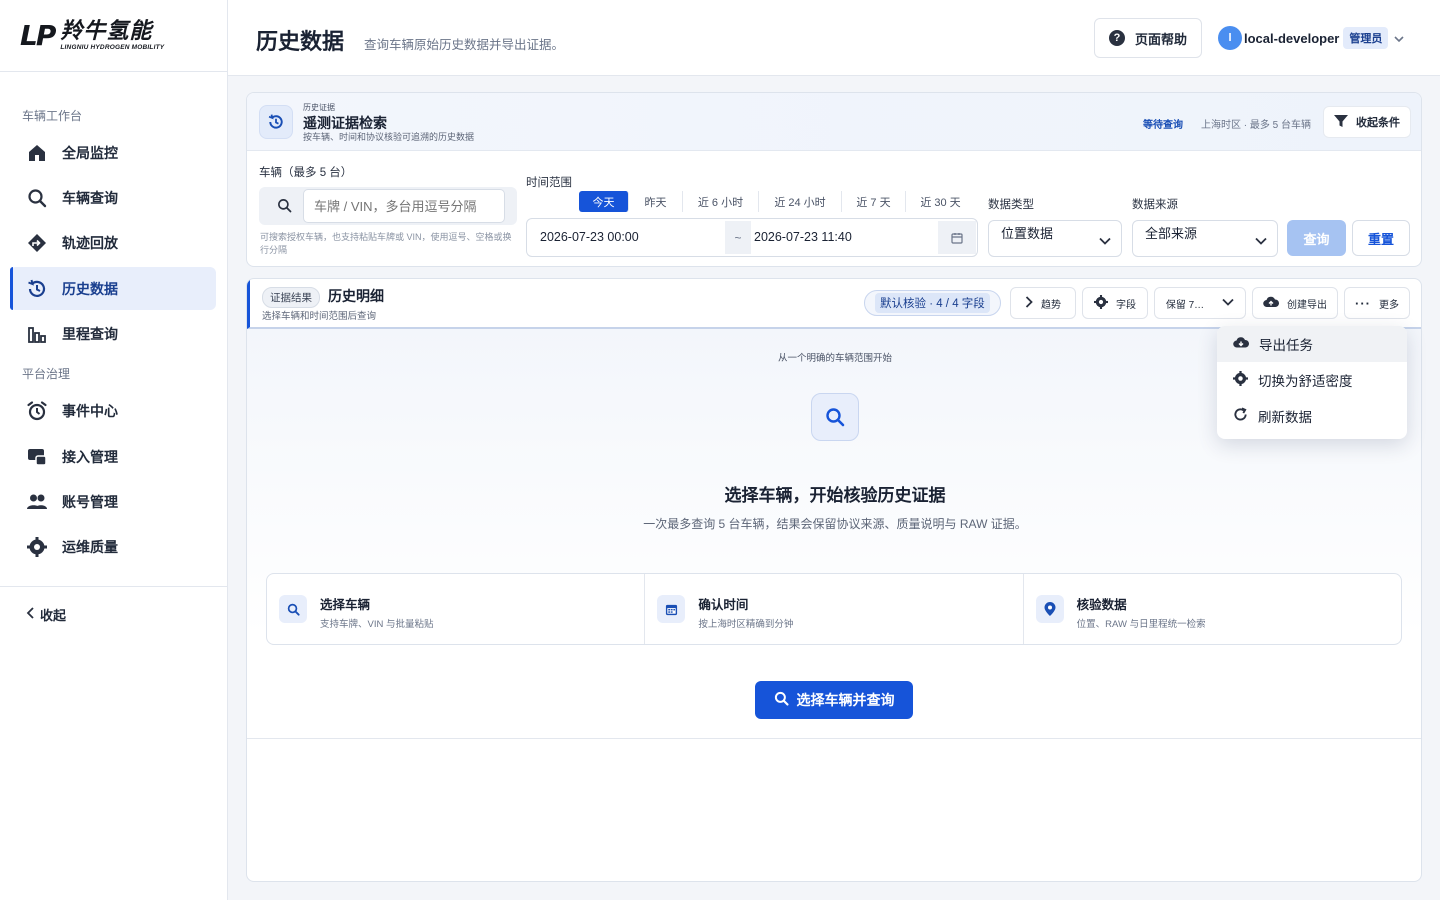 This screenshot has height=900, width=1440. What do you see at coordinates (1205, 238) in the screenshot?
I see `data-source-select: 全部来源` at bounding box center [1205, 238].